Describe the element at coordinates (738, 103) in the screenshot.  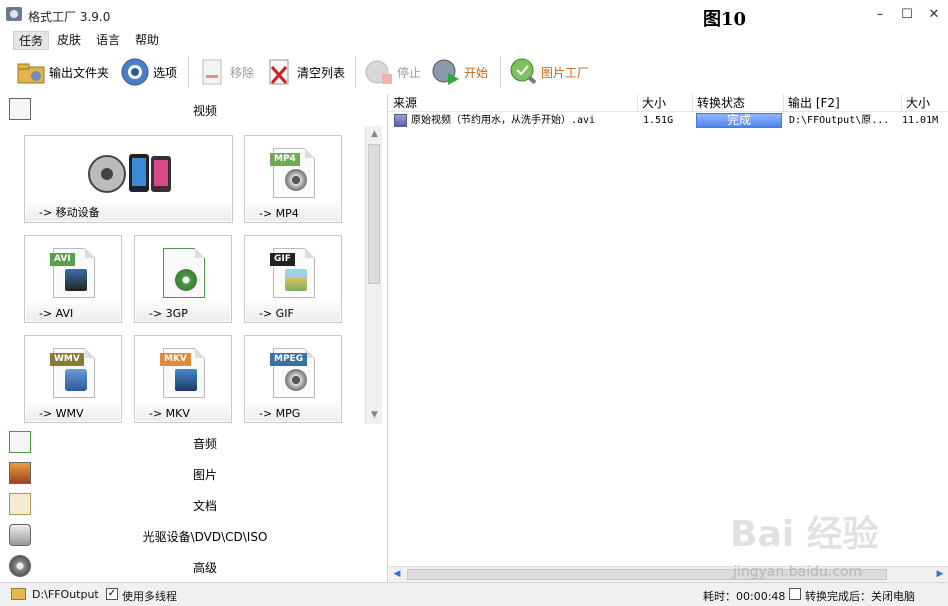
I see `column-status: 转换状态` at that location.